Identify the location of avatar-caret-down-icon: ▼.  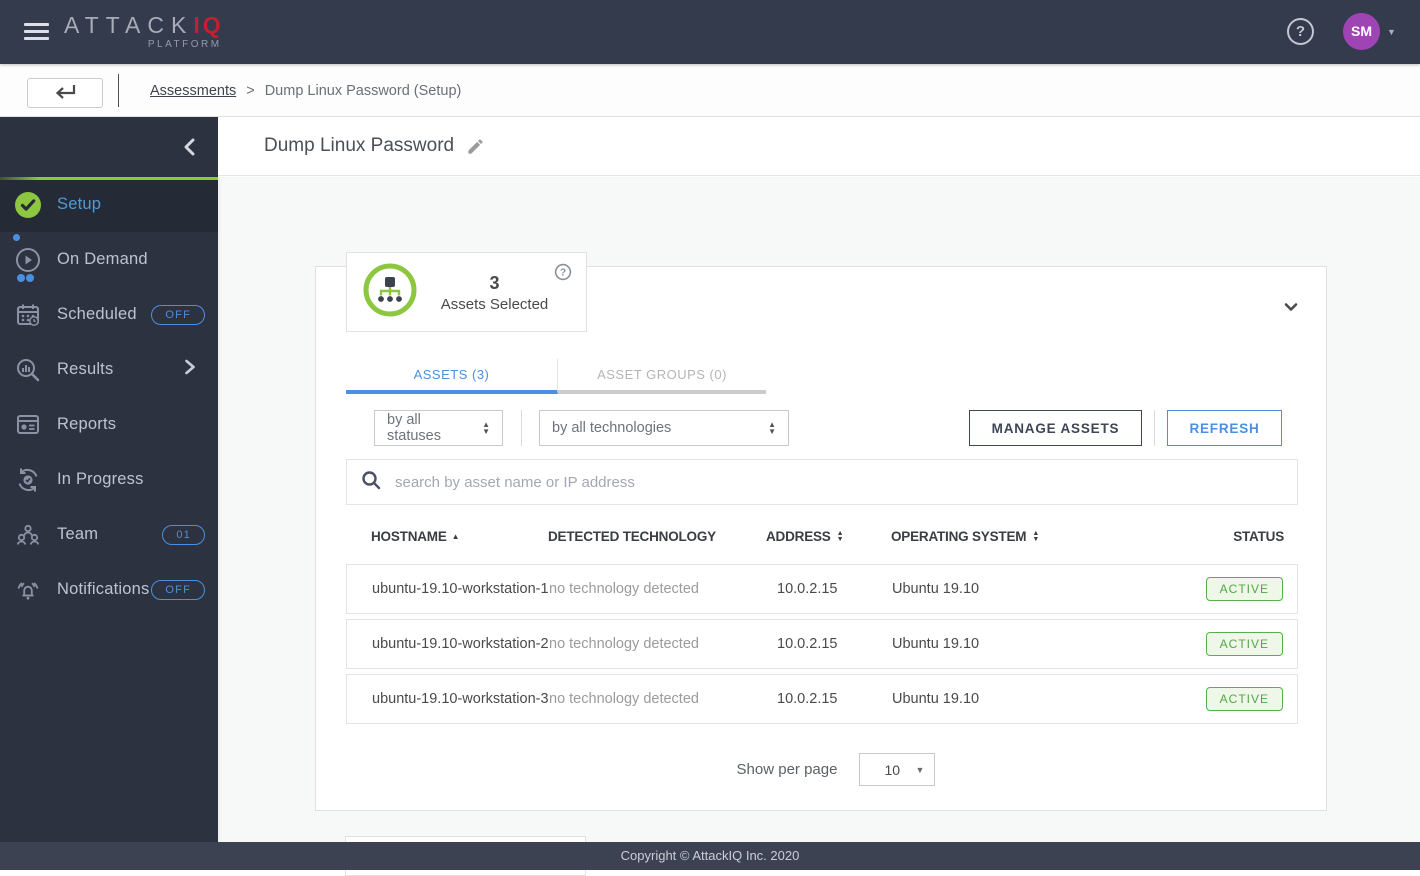
(1391, 32).